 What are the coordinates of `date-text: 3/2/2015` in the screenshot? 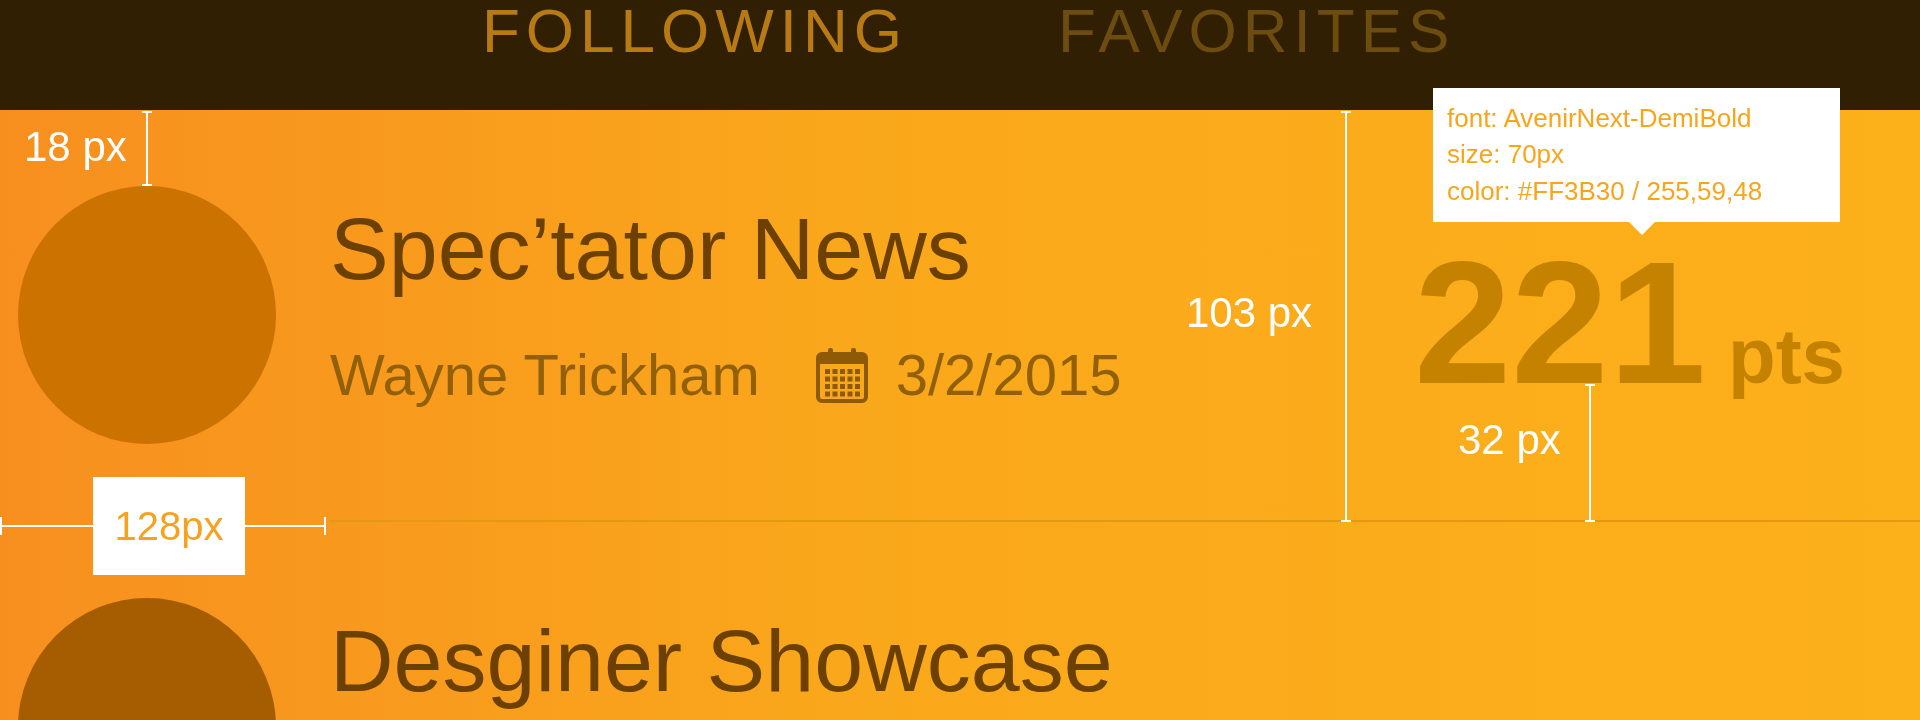 It's located at (1008, 375).